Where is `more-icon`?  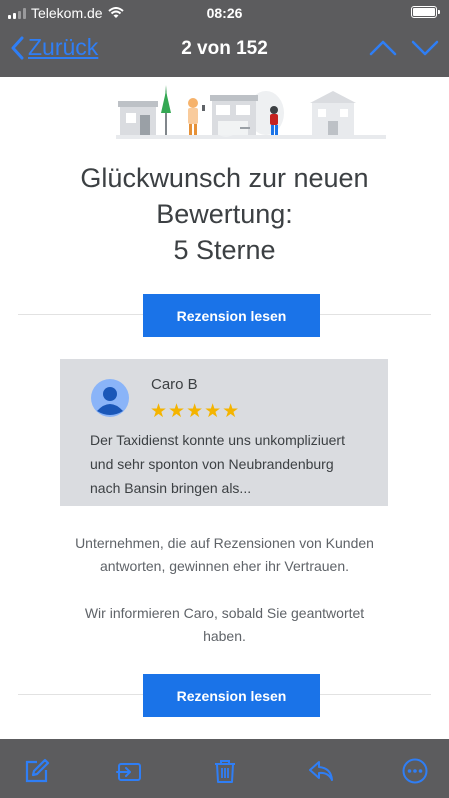 more-icon is located at coordinates (415, 771).